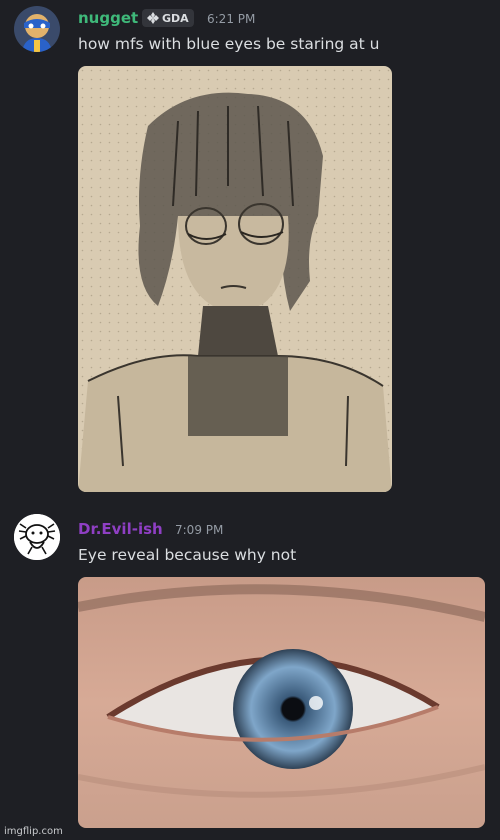 The height and width of the screenshot is (840, 500). Describe the element at coordinates (199, 530) in the screenshot. I see `timestamp: 7:09 PM` at that location.